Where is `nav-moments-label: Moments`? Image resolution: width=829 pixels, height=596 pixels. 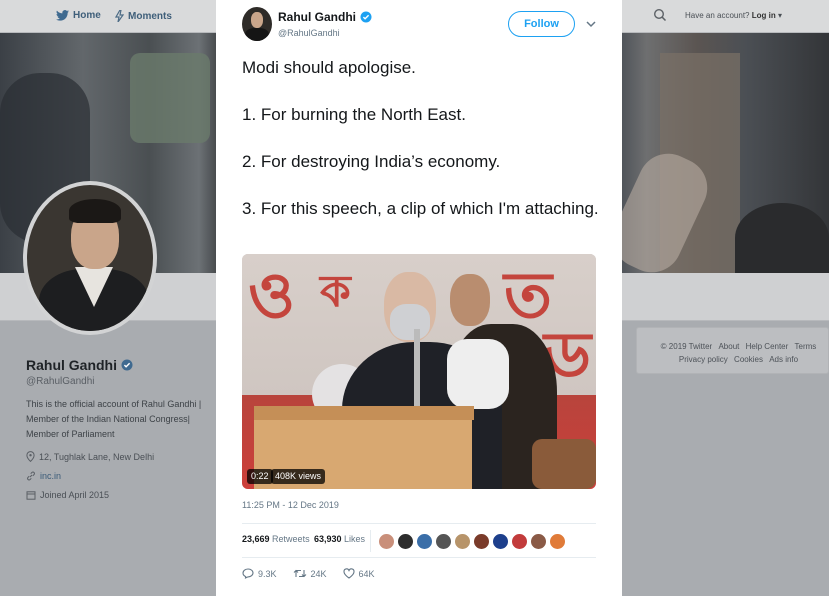
nav-moments-label: Moments is located at coordinates (150, 16).